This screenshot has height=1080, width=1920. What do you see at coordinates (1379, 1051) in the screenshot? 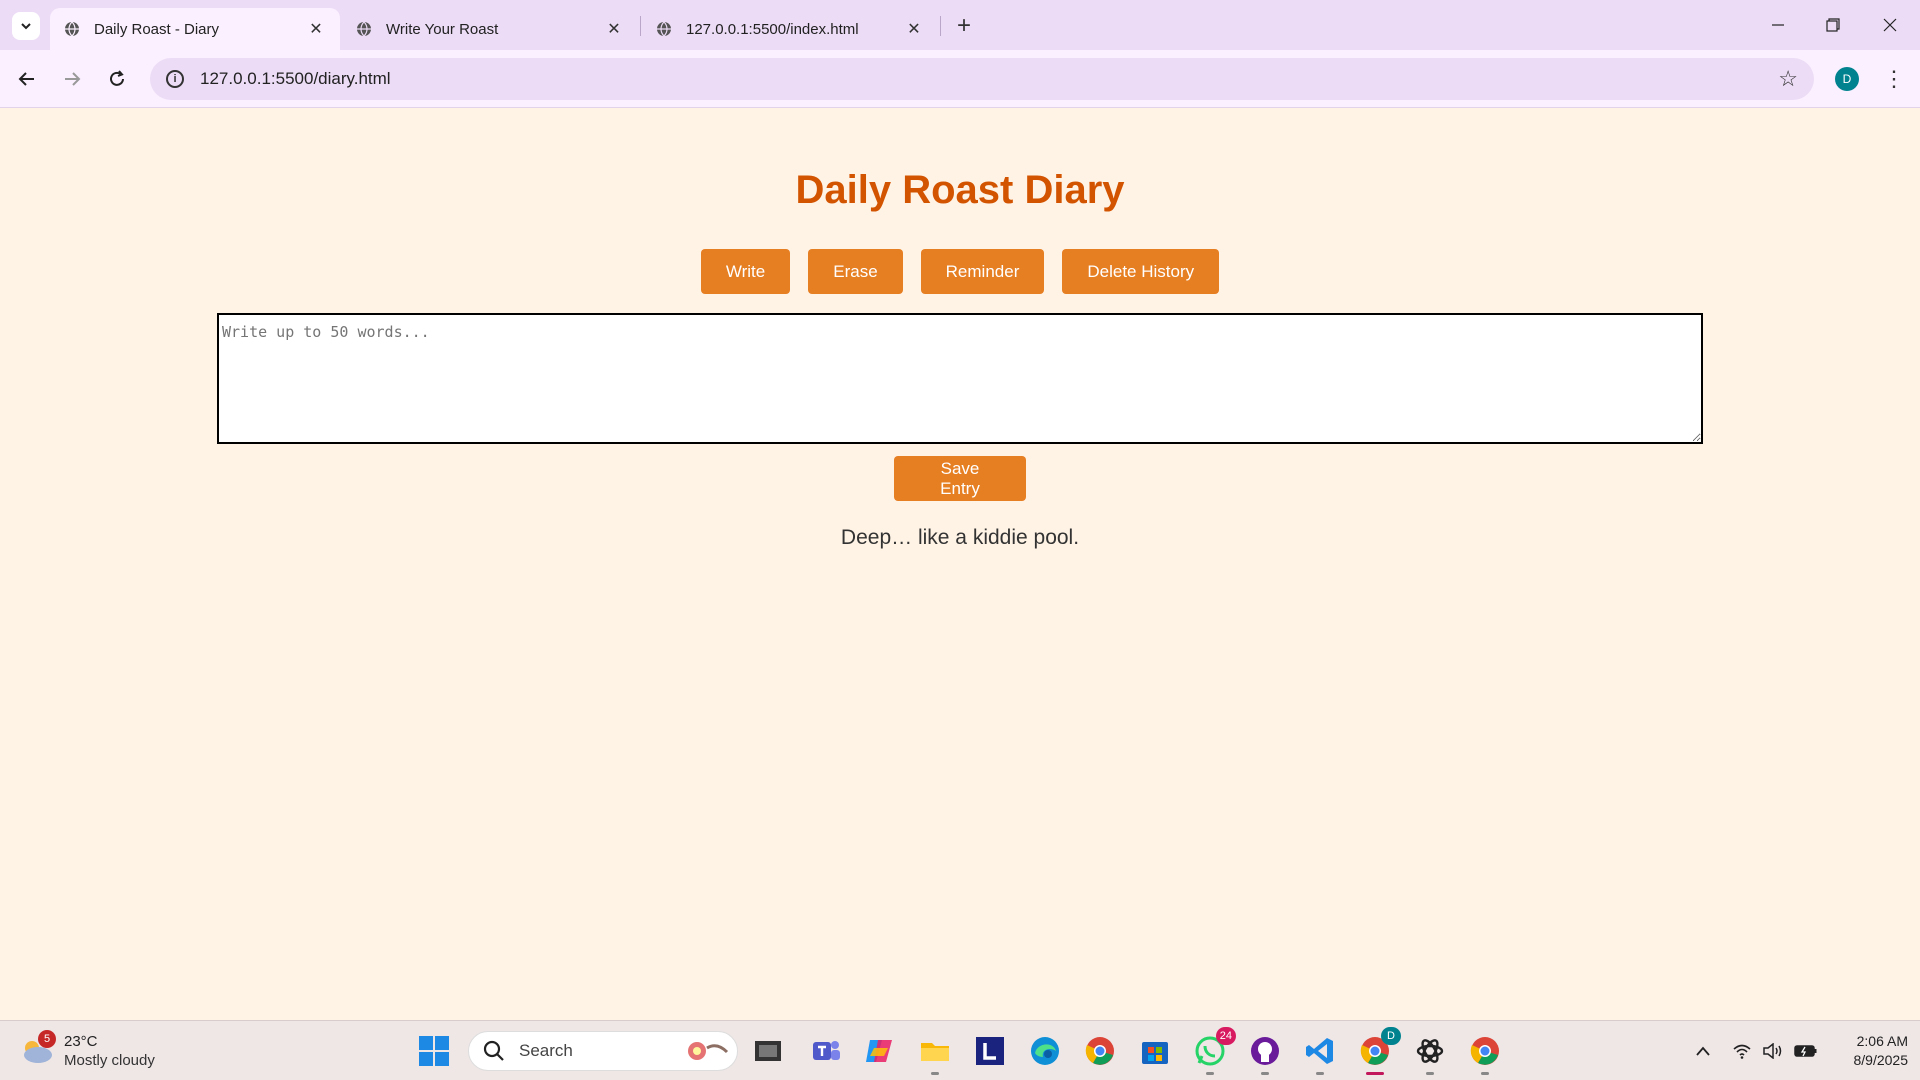
I see `chrome-profile-icon: D` at bounding box center [1379, 1051].